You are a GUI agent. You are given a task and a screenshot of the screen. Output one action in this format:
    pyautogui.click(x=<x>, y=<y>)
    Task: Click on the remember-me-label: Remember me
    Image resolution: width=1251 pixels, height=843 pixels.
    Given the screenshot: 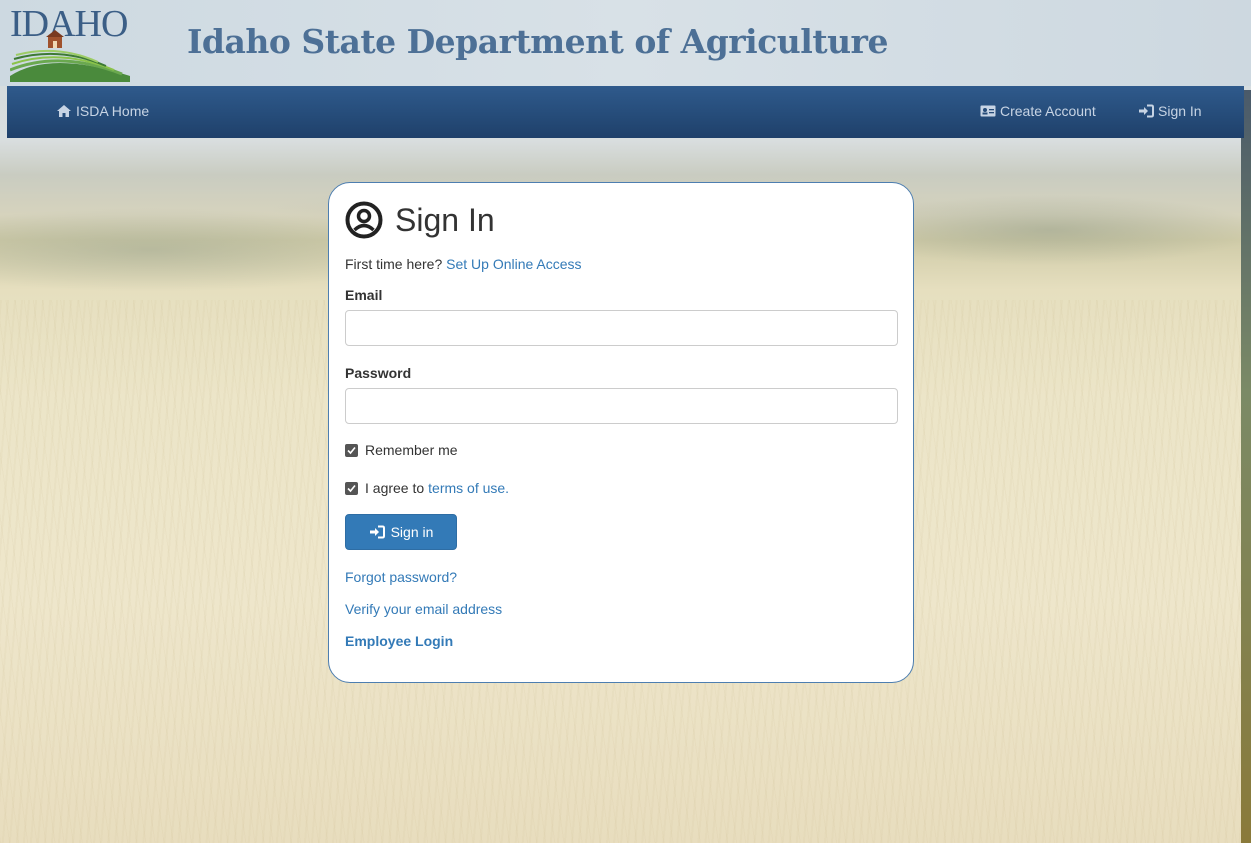 What is the action you would take?
    pyautogui.click(x=411, y=450)
    